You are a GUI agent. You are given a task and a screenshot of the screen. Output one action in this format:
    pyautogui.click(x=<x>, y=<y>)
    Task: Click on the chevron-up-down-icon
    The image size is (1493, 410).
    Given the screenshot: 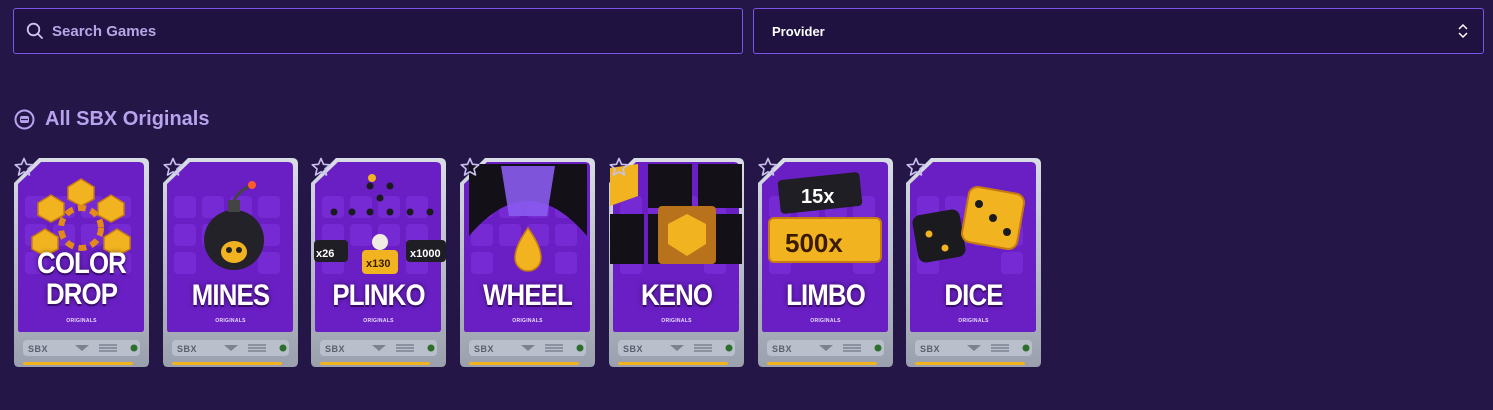 What is the action you would take?
    pyautogui.click(x=1463, y=31)
    